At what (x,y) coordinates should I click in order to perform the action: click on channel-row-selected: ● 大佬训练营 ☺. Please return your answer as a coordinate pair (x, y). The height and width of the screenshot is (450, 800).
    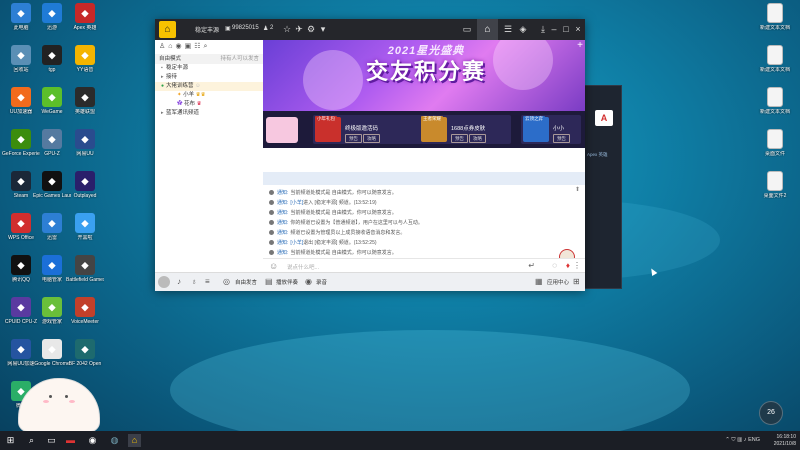
    Looking at the image, I should click on (209, 86).